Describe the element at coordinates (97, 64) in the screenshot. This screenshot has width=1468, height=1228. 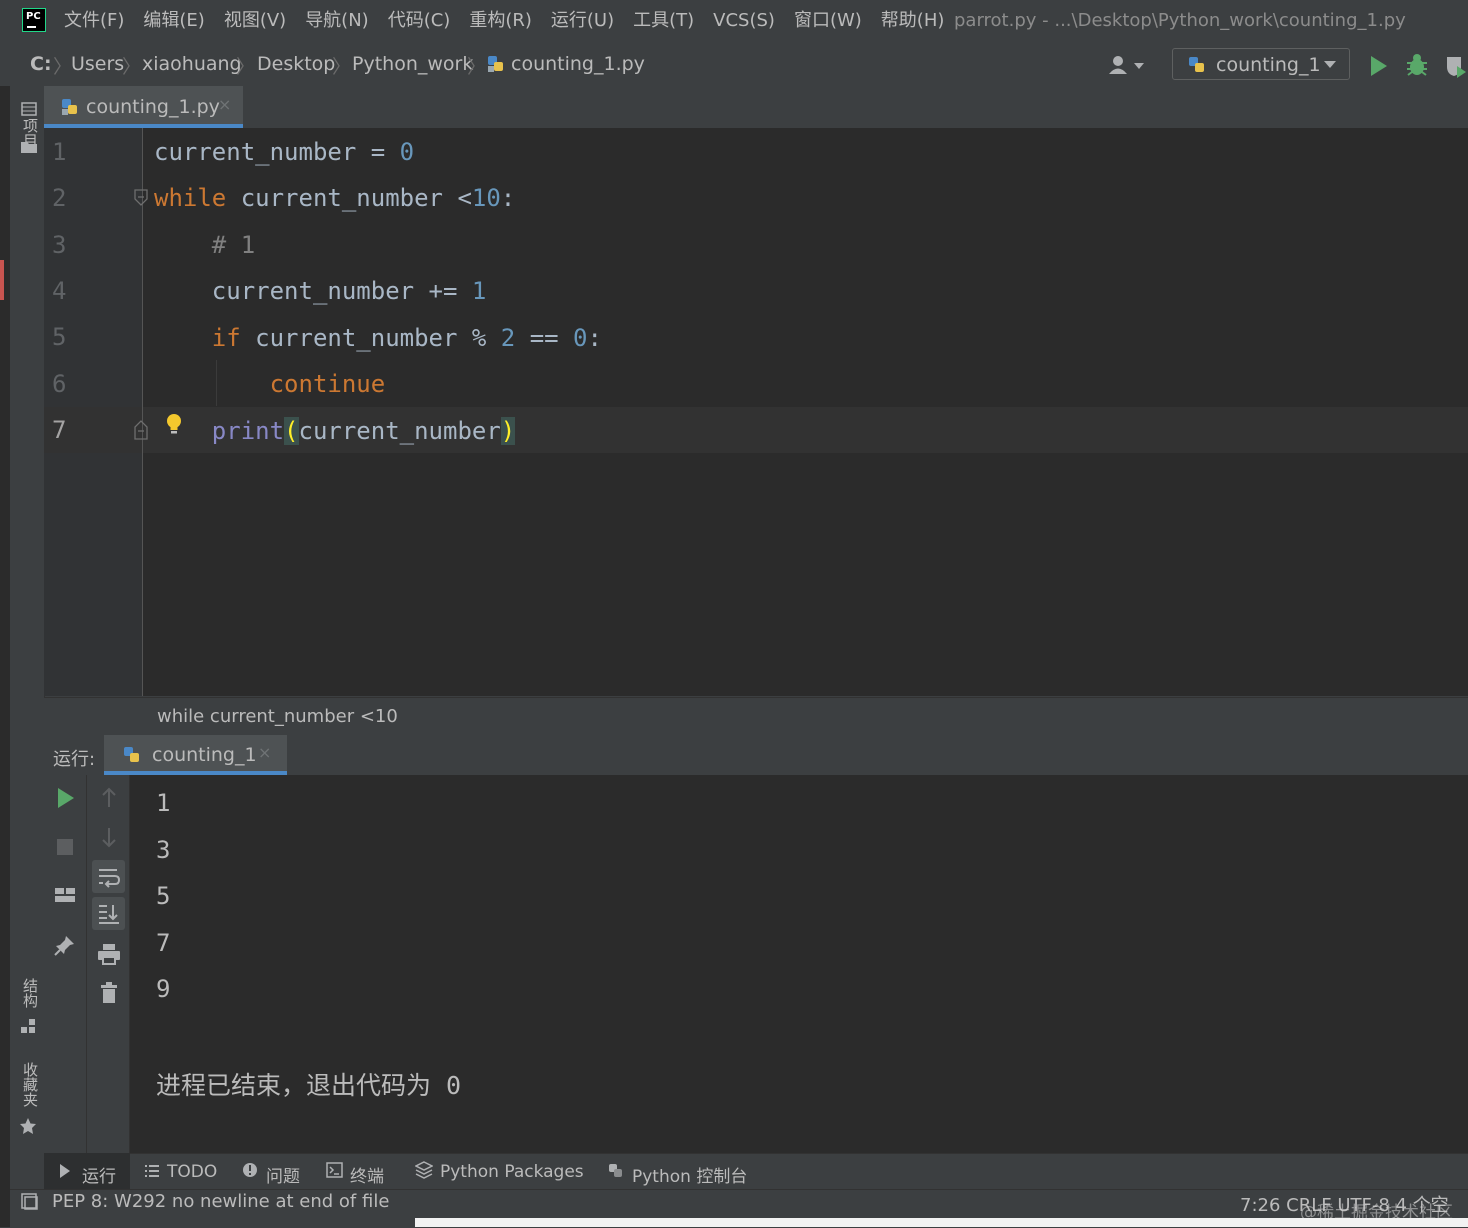
I see `breadcrumb-users: Users` at that location.